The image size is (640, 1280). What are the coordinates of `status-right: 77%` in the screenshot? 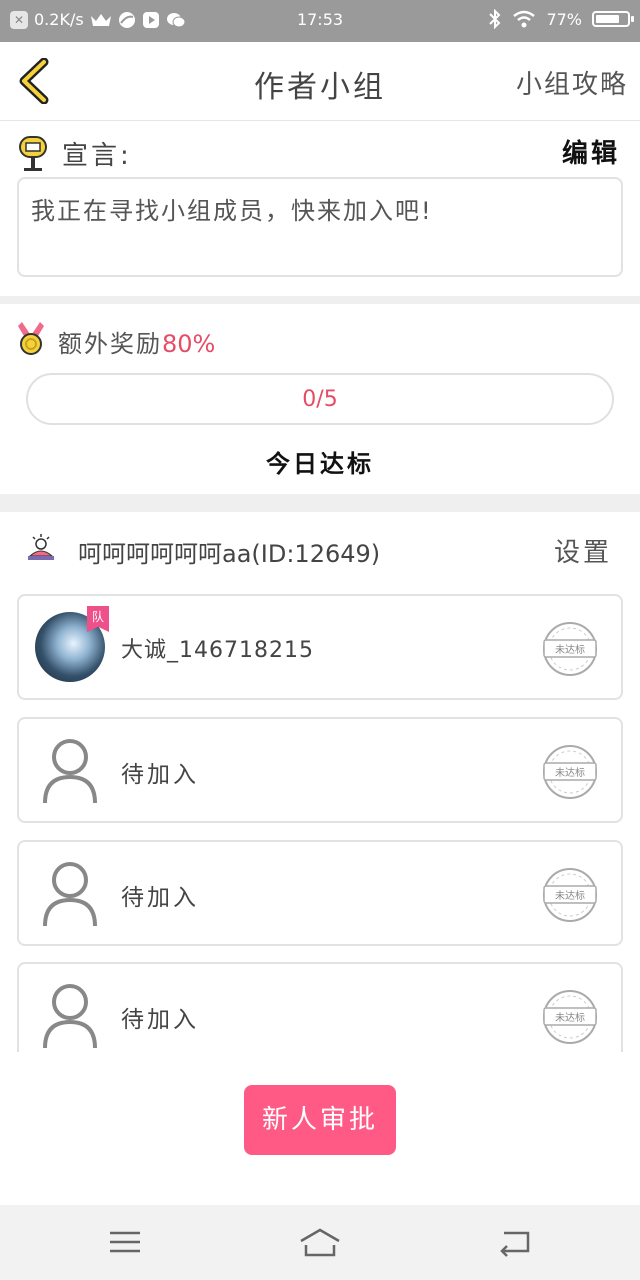 It's located at (561, 19).